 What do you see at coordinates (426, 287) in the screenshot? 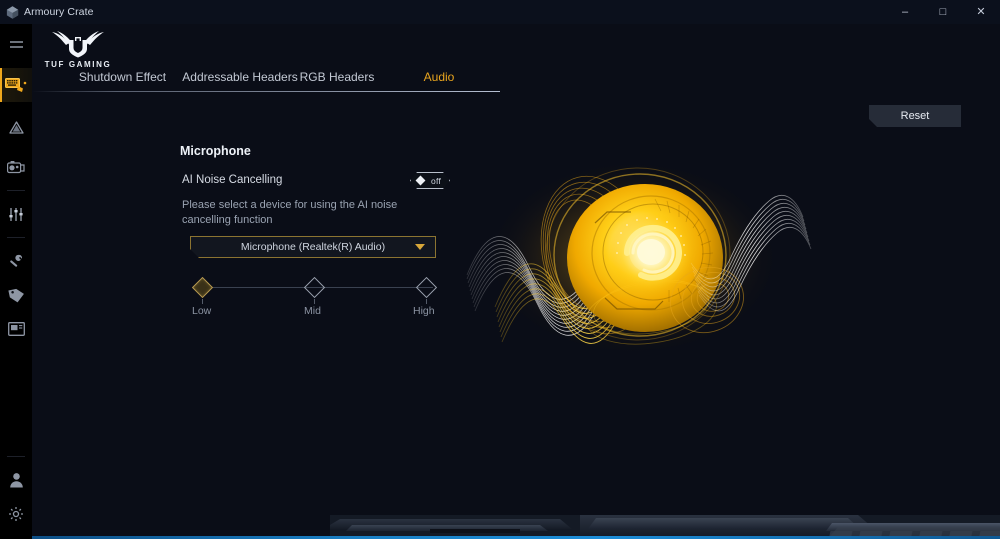
I see `slider-node-high` at bounding box center [426, 287].